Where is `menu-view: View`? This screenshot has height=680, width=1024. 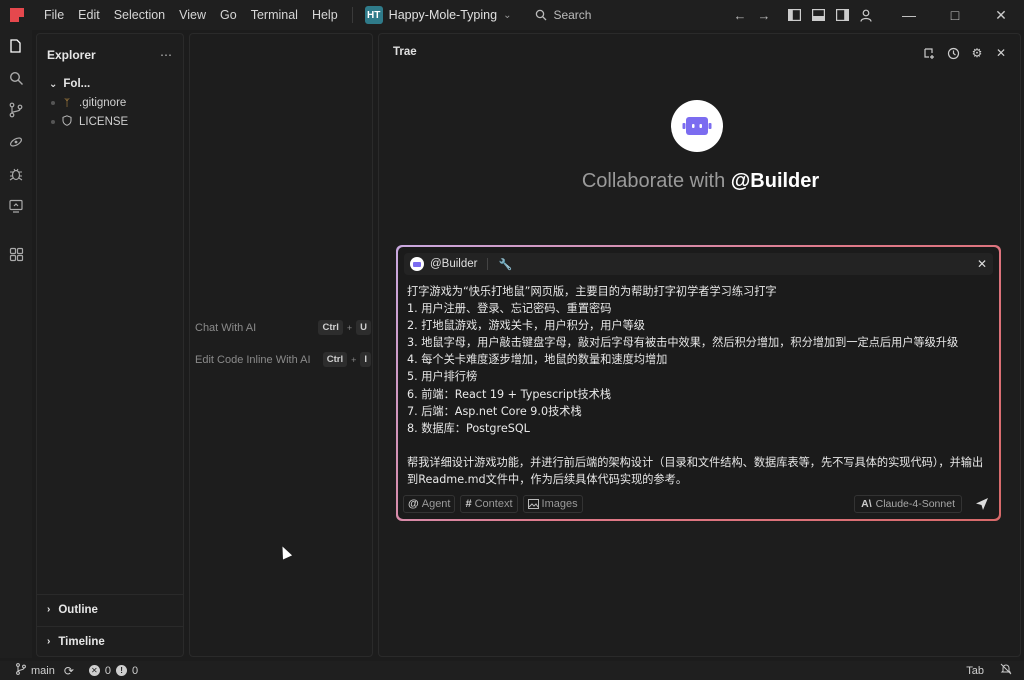 menu-view: View is located at coordinates (192, 15).